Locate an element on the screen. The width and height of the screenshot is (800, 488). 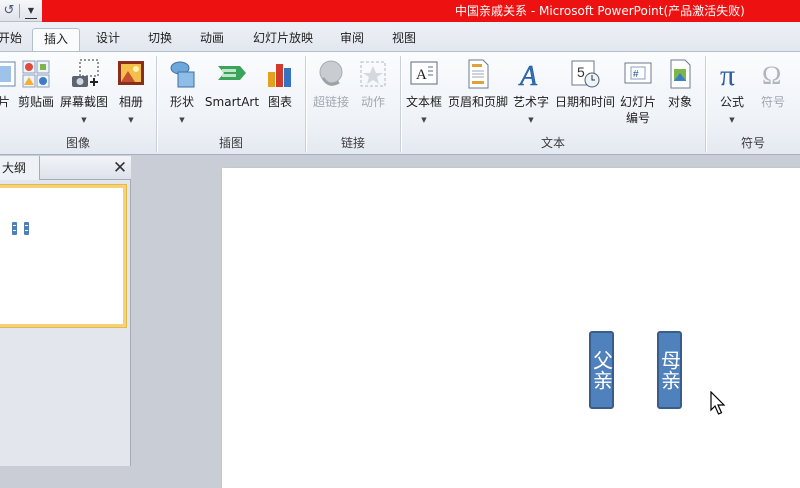
photo-album-button: 相册 ▼ is located at coordinates (131, 97).